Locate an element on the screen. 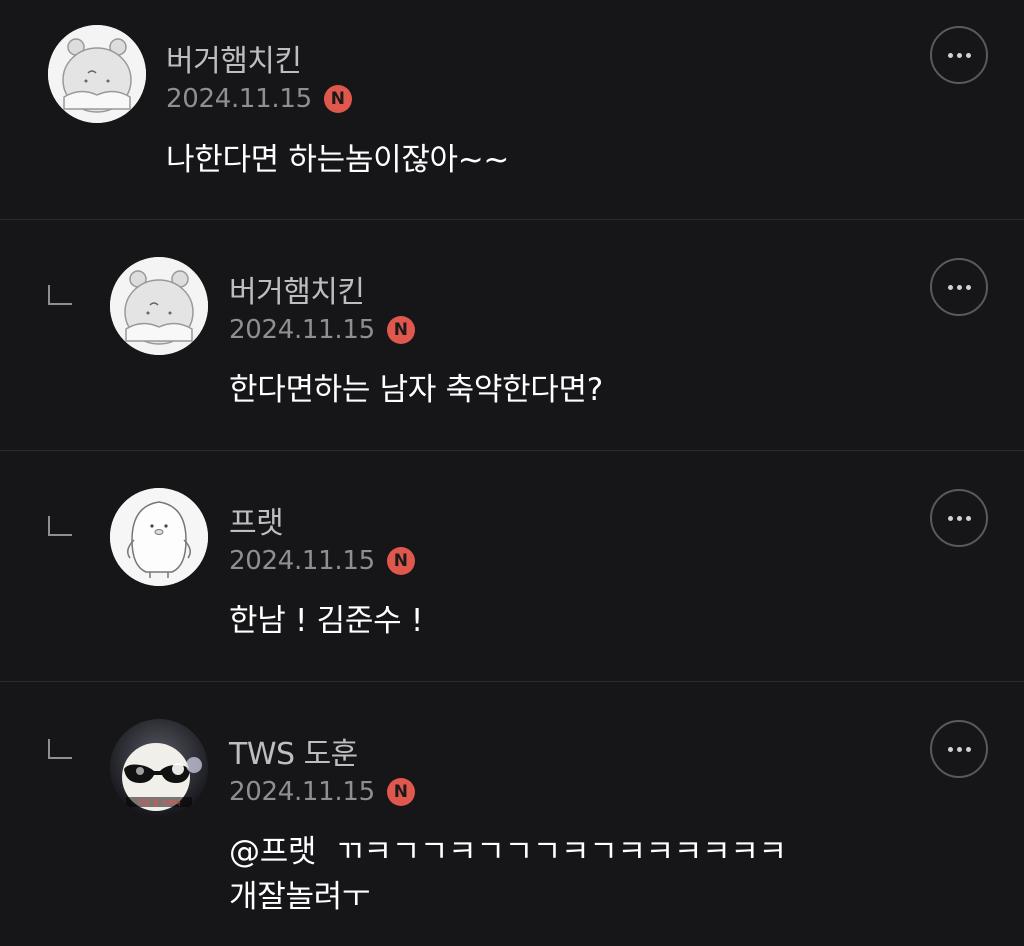 The height and width of the screenshot is (946, 1024). comment-nickname: 프랫 is located at coordinates (256, 520).